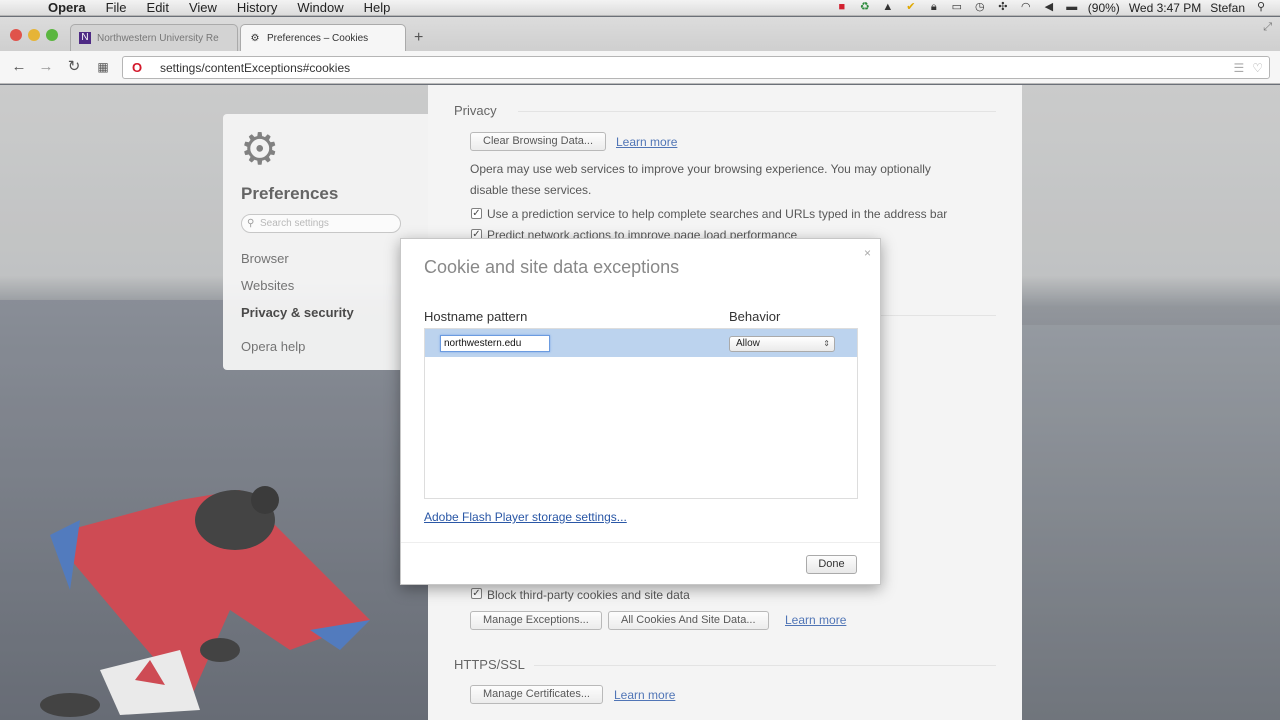 The image size is (1280, 720). What do you see at coordinates (203, 7) in the screenshot?
I see `menu-view: View` at bounding box center [203, 7].